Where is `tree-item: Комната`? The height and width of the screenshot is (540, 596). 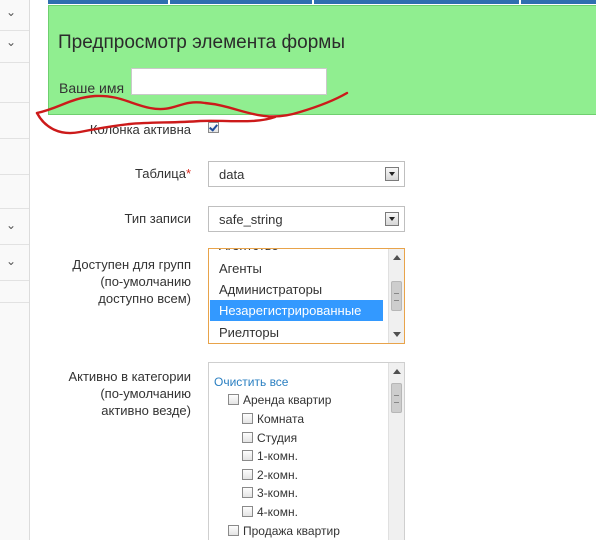
tree-item: Комната is located at coordinates (273, 419).